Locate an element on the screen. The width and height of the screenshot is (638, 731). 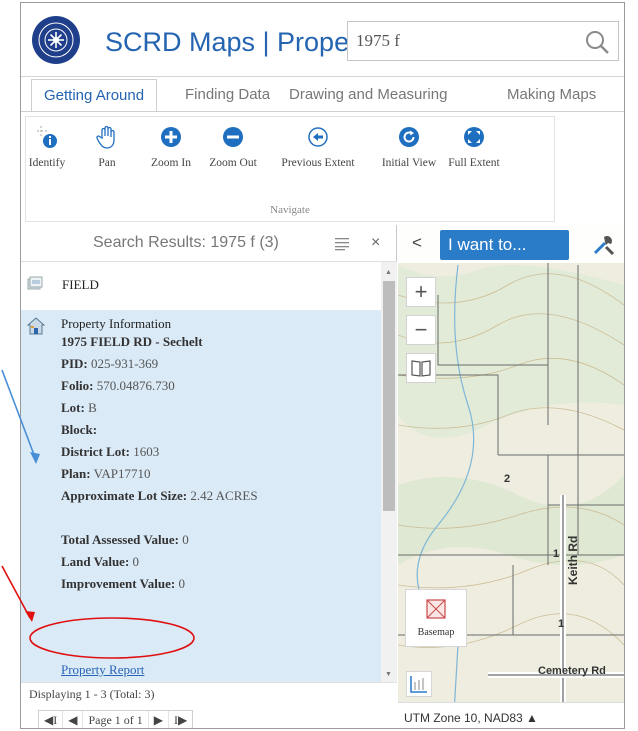
search-box is located at coordinates (483, 41).